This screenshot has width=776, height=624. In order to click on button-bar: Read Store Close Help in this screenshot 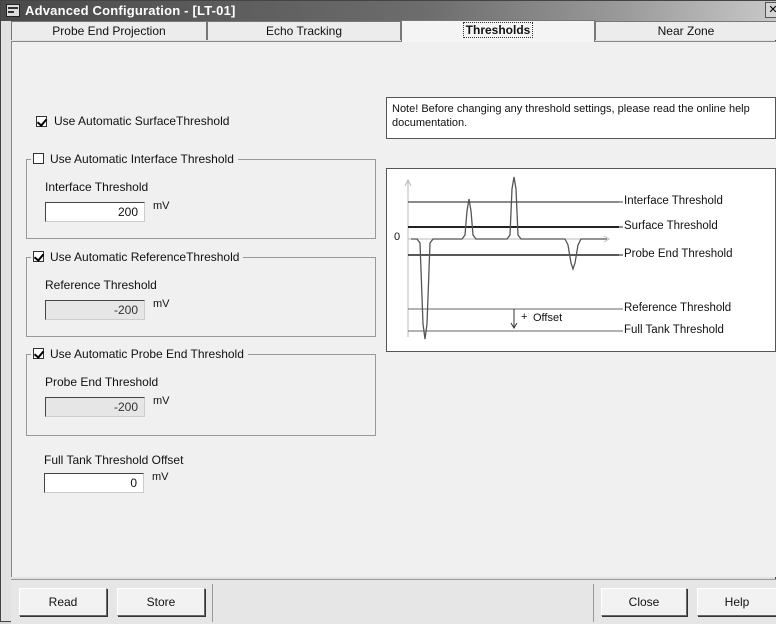, I will do `click(393, 601)`.